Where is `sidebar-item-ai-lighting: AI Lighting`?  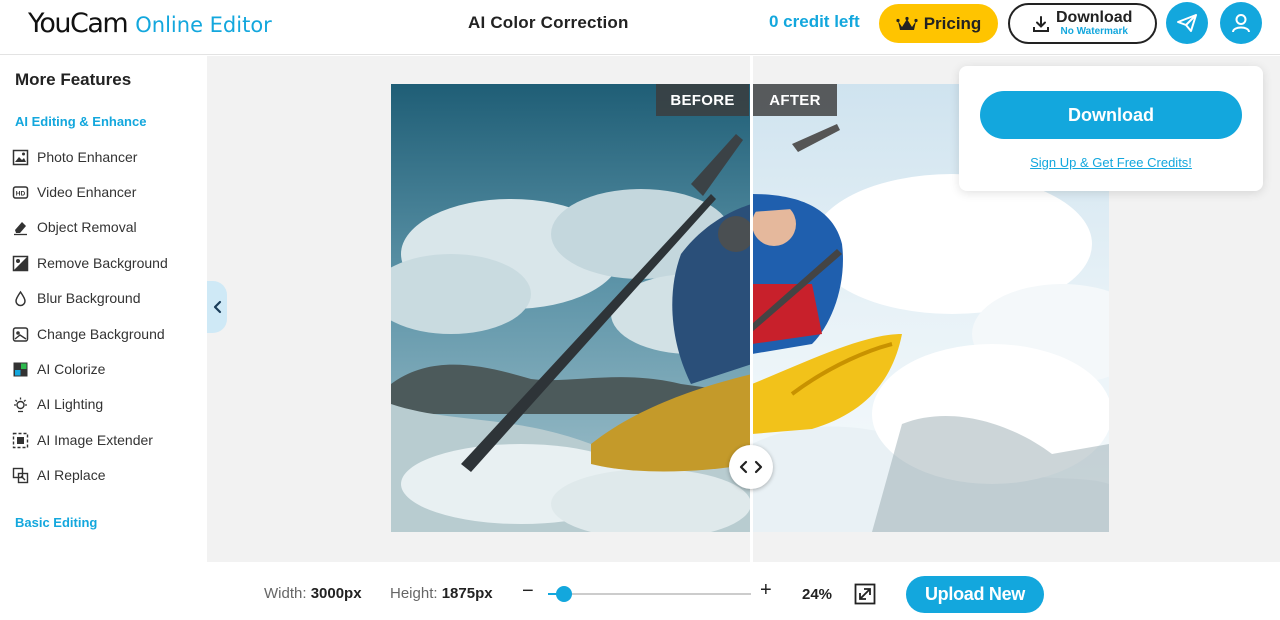 sidebar-item-ai-lighting: AI Lighting is located at coordinates (107, 404).